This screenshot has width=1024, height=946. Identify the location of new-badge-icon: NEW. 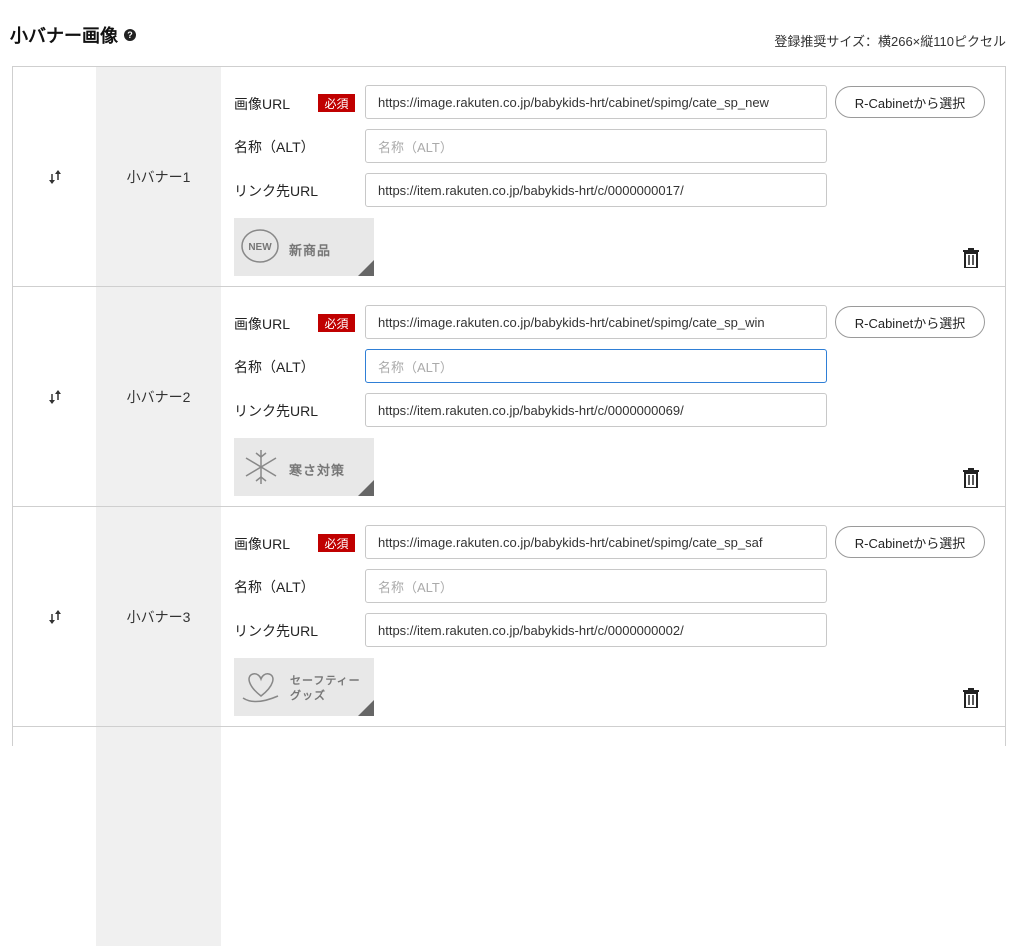
(260, 246).